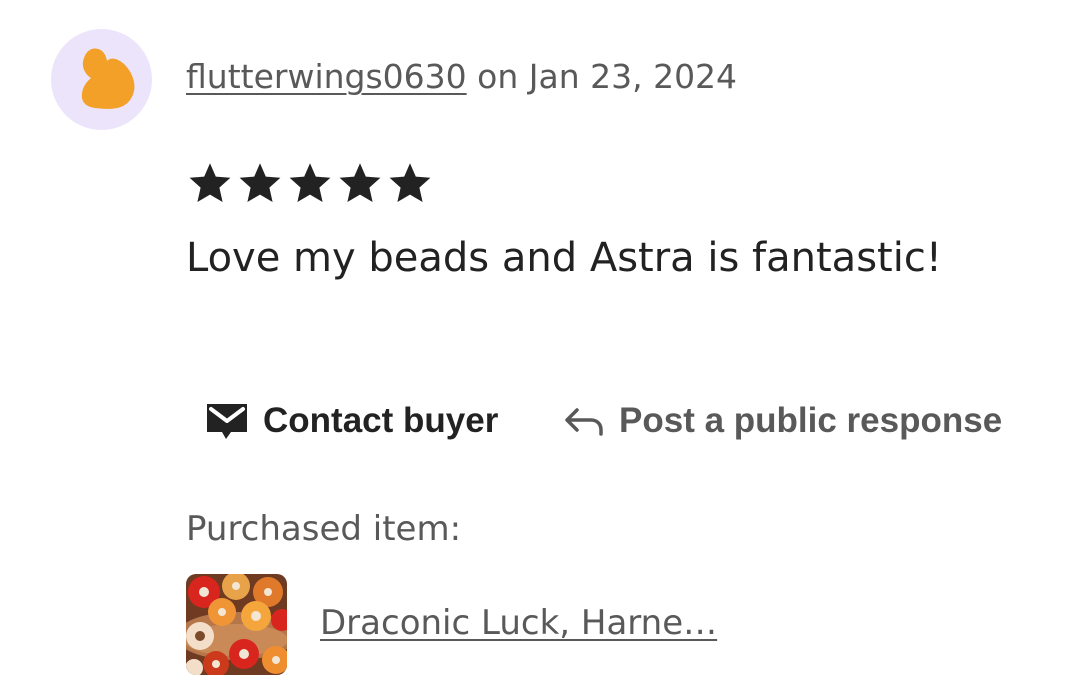 The image size is (1080, 698). Describe the element at coordinates (326, 76) in the screenshot. I see `reviewer-username-link: flutterwings0630` at that location.